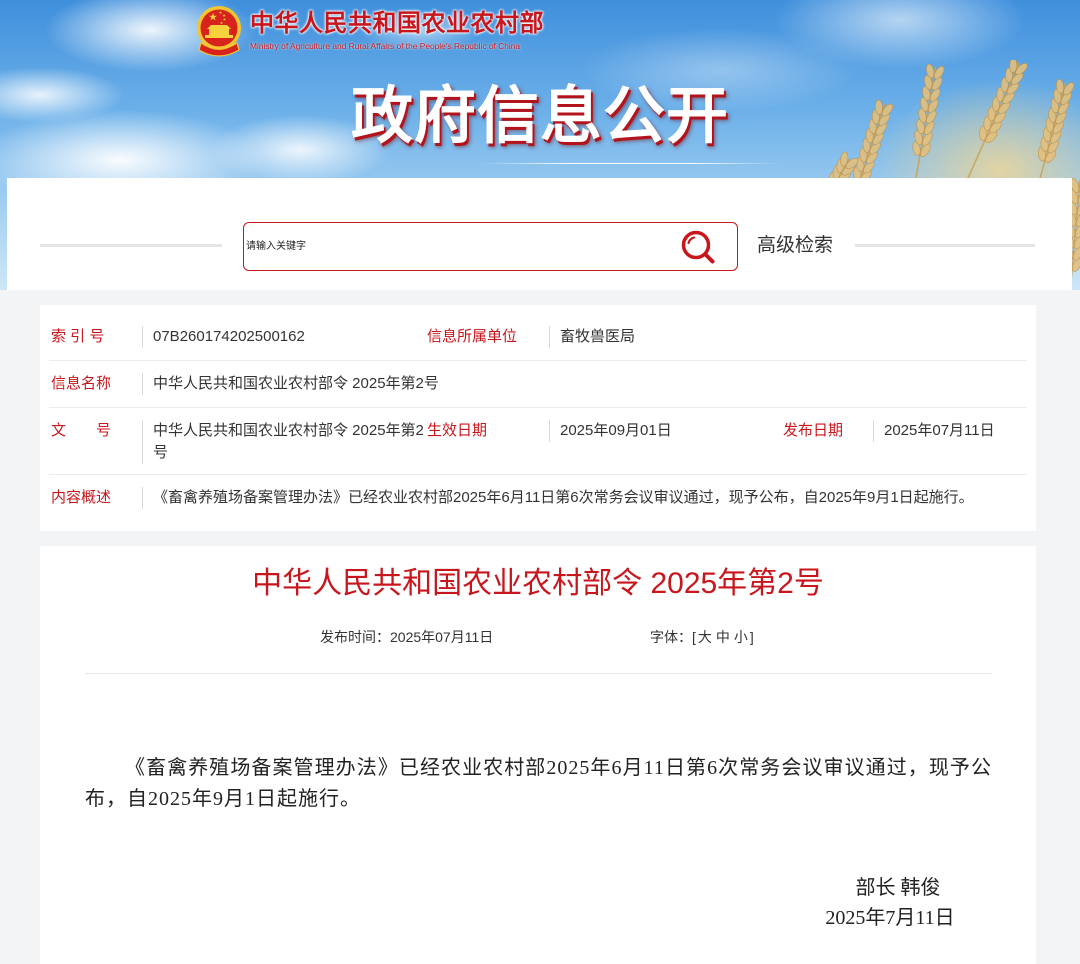 The width and height of the screenshot is (1080, 964). What do you see at coordinates (709, 258) in the screenshot?
I see `search-icon-handle` at bounding box center [709, 258].